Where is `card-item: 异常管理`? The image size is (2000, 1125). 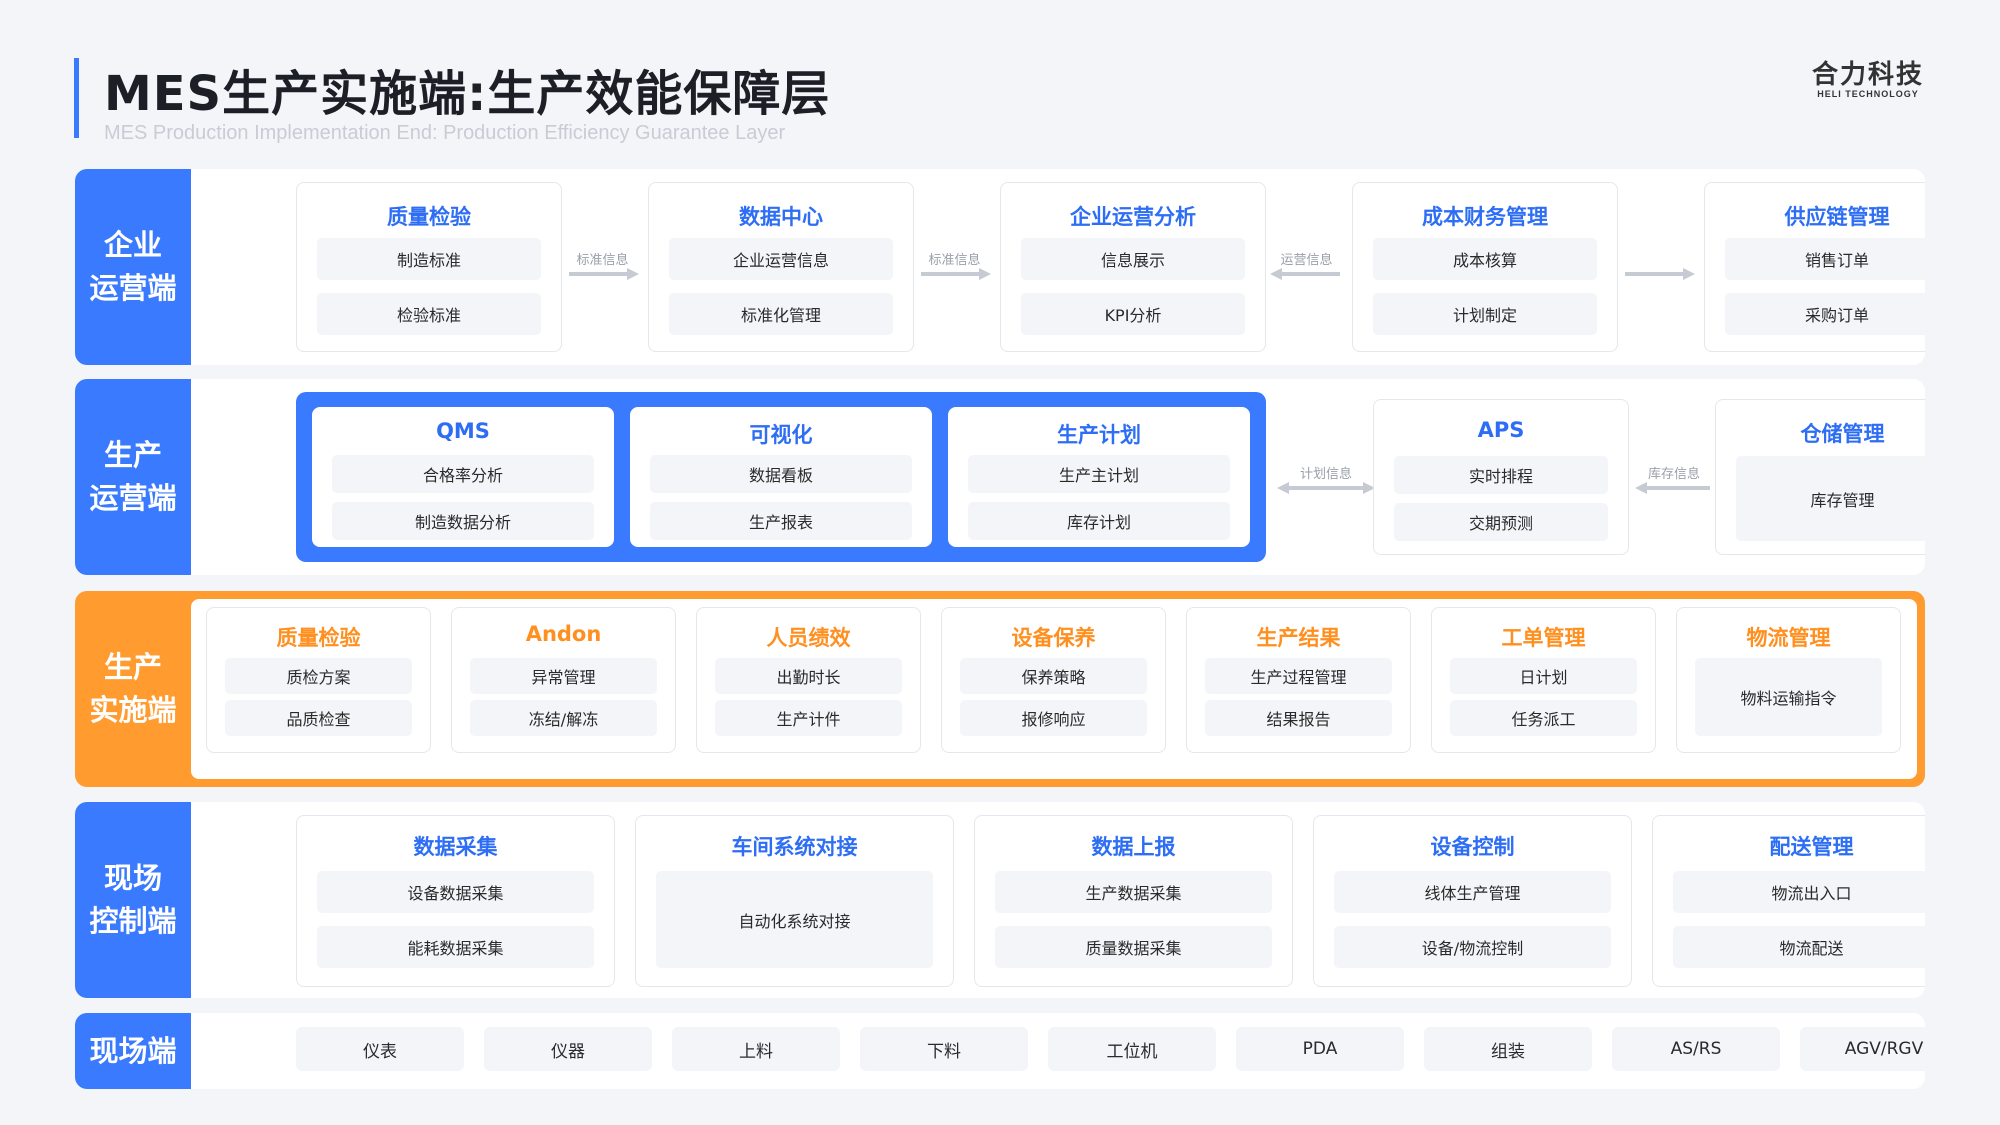
card-item: 异常管理 is located at coordinates (563, 676).